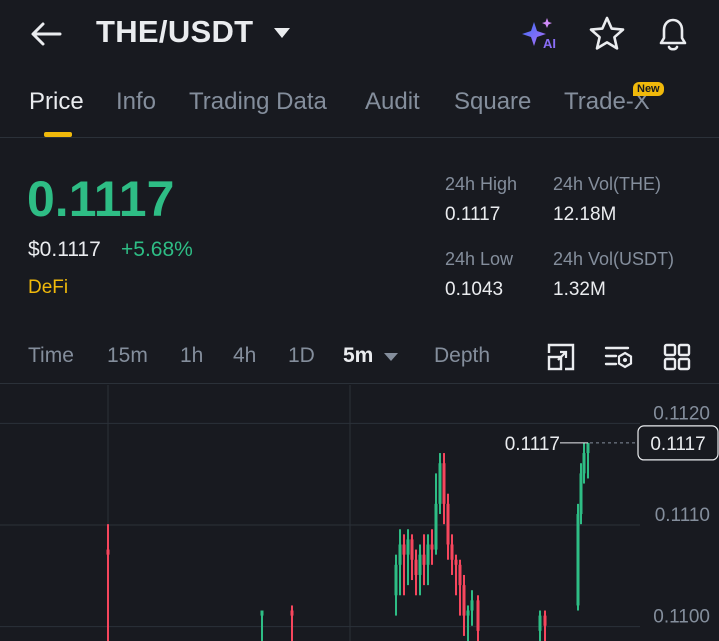 The height and width of the screenshot is (641, 719). What do you see at coordinates (136, 102) in the screenshot?
I see `tab-info: Info` at bounding box center [136, 102].